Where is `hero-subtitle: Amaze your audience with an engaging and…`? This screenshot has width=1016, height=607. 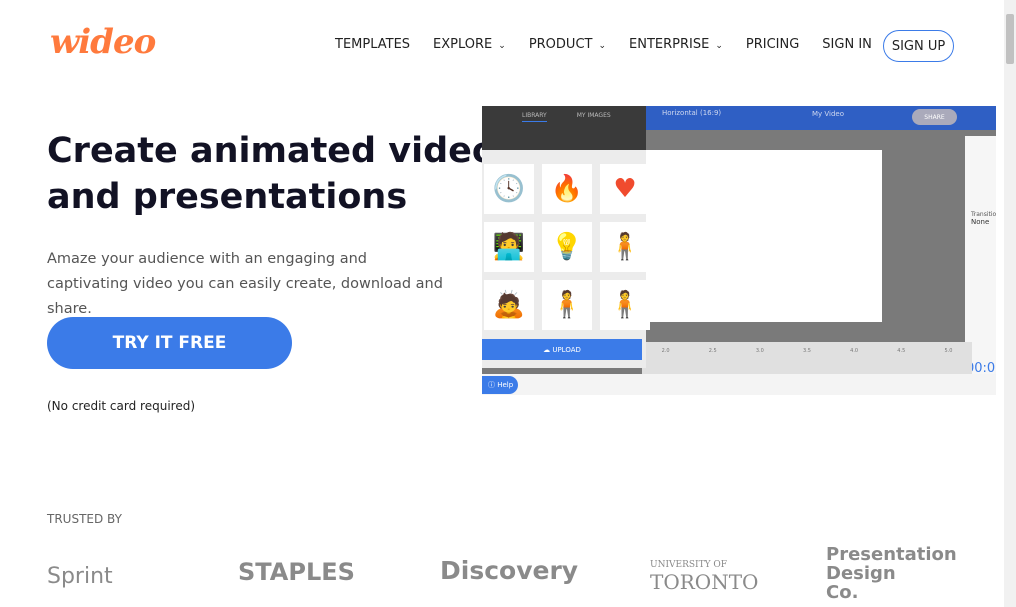
hero-subtitle: Amaze your audience with an engaging and… is located at coordinates (245, 284).